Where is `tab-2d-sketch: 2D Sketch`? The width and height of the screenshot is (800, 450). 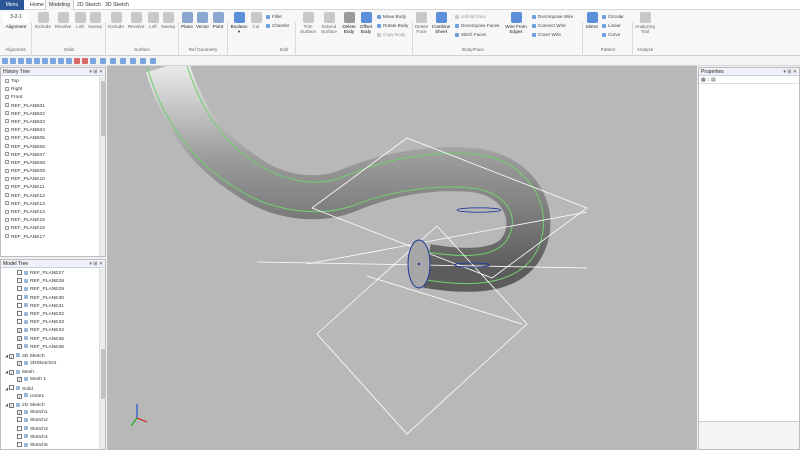
tab-2d-sketch: 2D Sketch is located at coordinates (89, 5).